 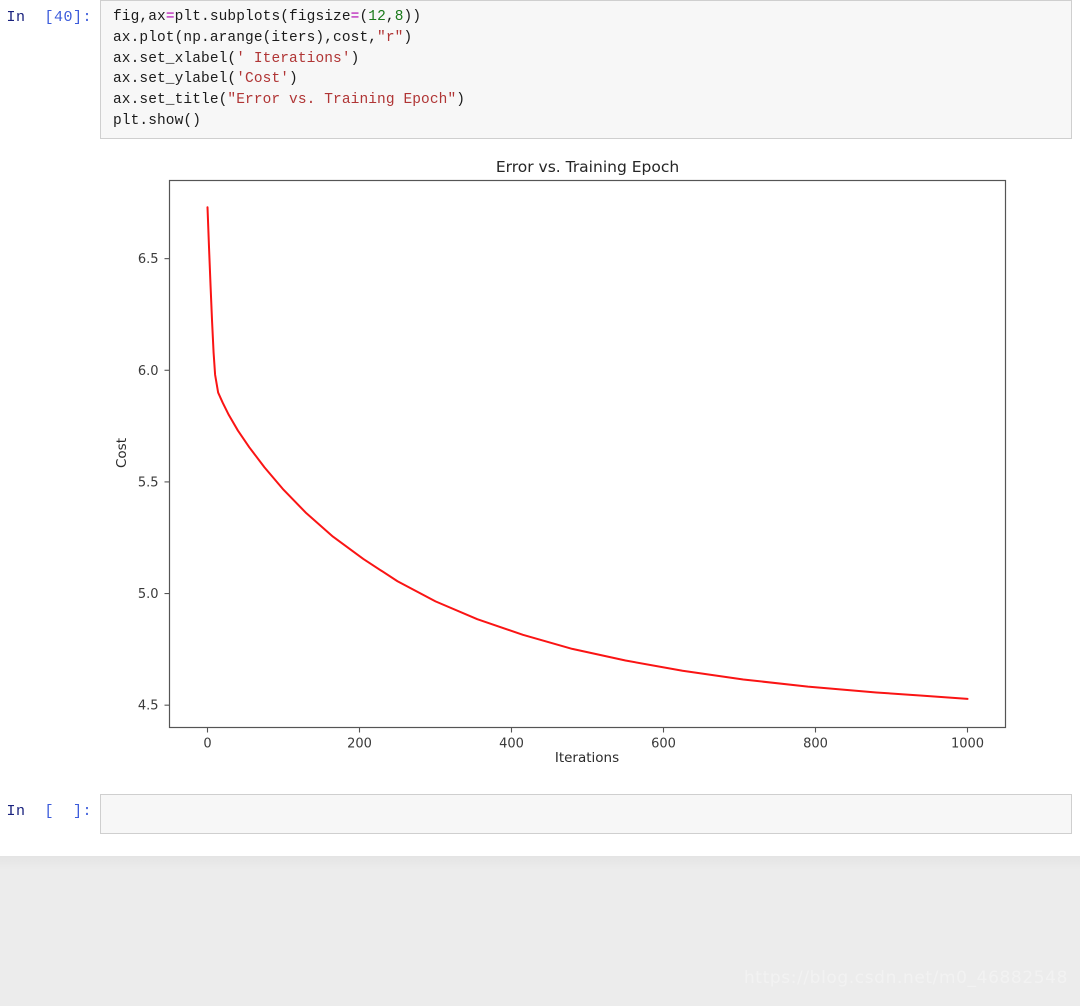 I want to click on chart-y-axis-ticks: 4.5 5.0 5.5 6.0 6.5, so click(x=154, y=483).